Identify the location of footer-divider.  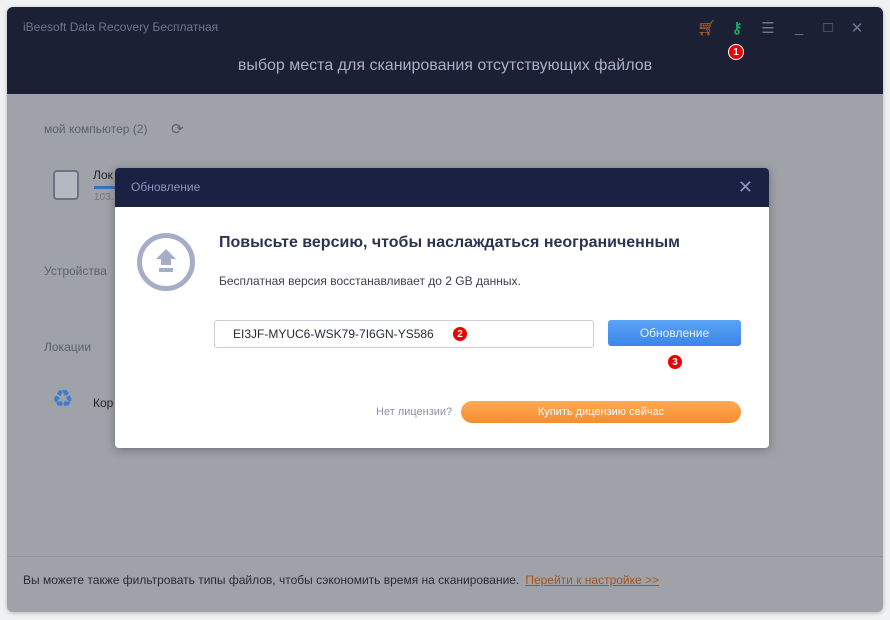
(445, 556).